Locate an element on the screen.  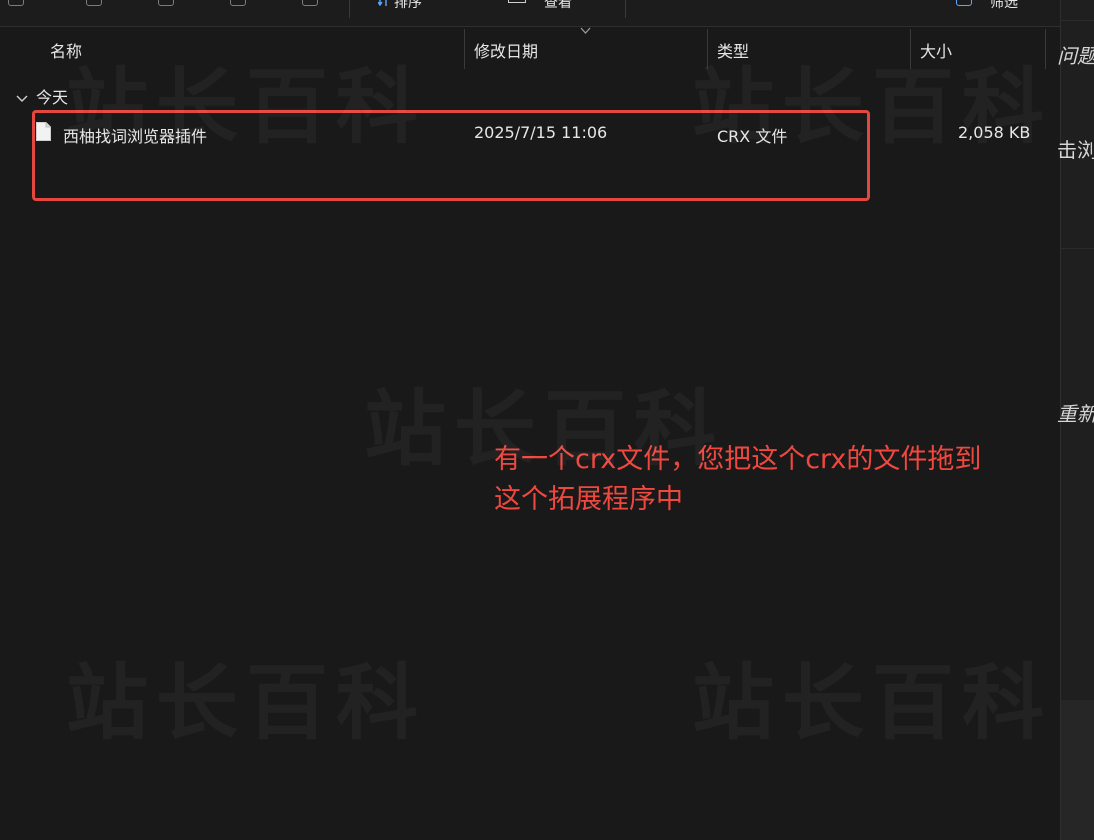
partial-text: 击浏 is located at coordinates (1075, 150).